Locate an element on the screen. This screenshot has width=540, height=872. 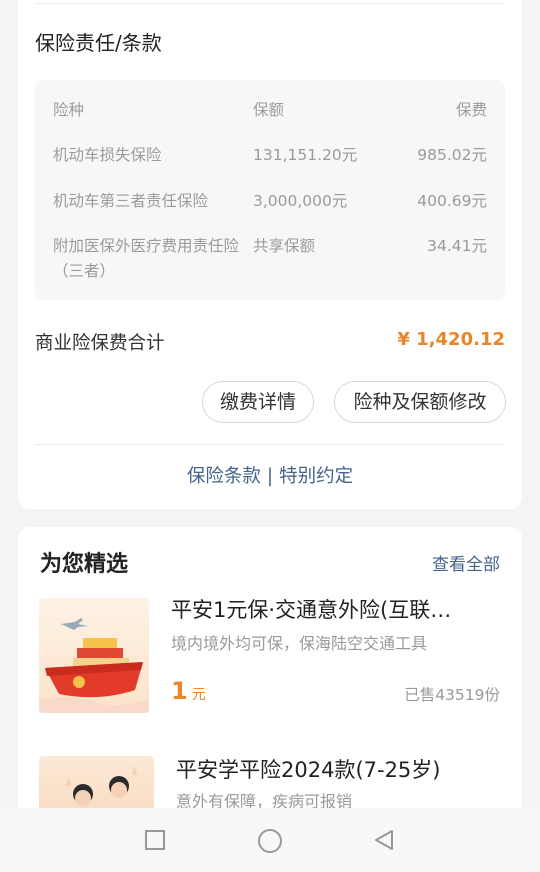
product-image-students is located at coordinates (96, 786).